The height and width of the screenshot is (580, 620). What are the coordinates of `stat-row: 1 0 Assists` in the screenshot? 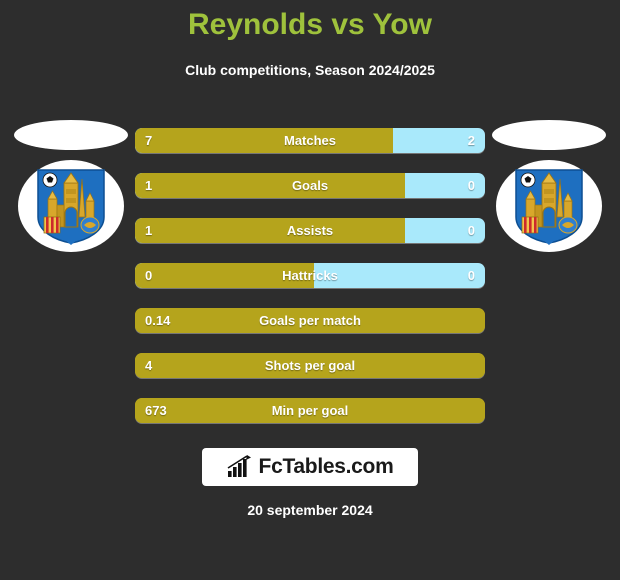 It's located at (310, 230).